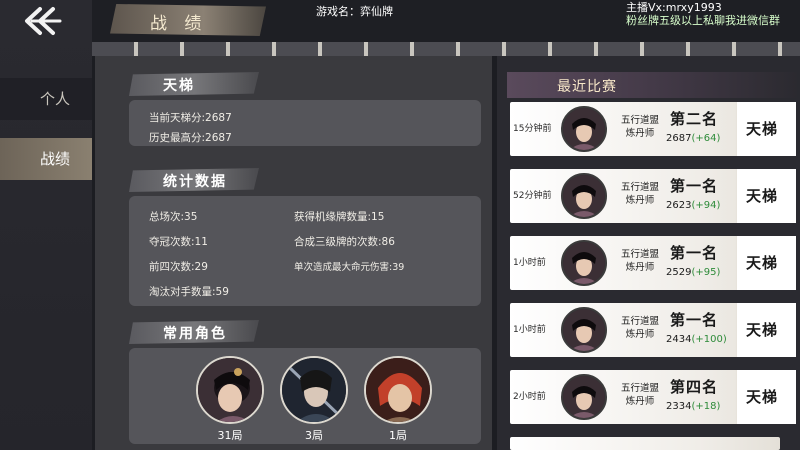  What do you see at coordinates (679, 205) in the screenshot?
I see `score-value: 2623` at bounding box center [679, 205].